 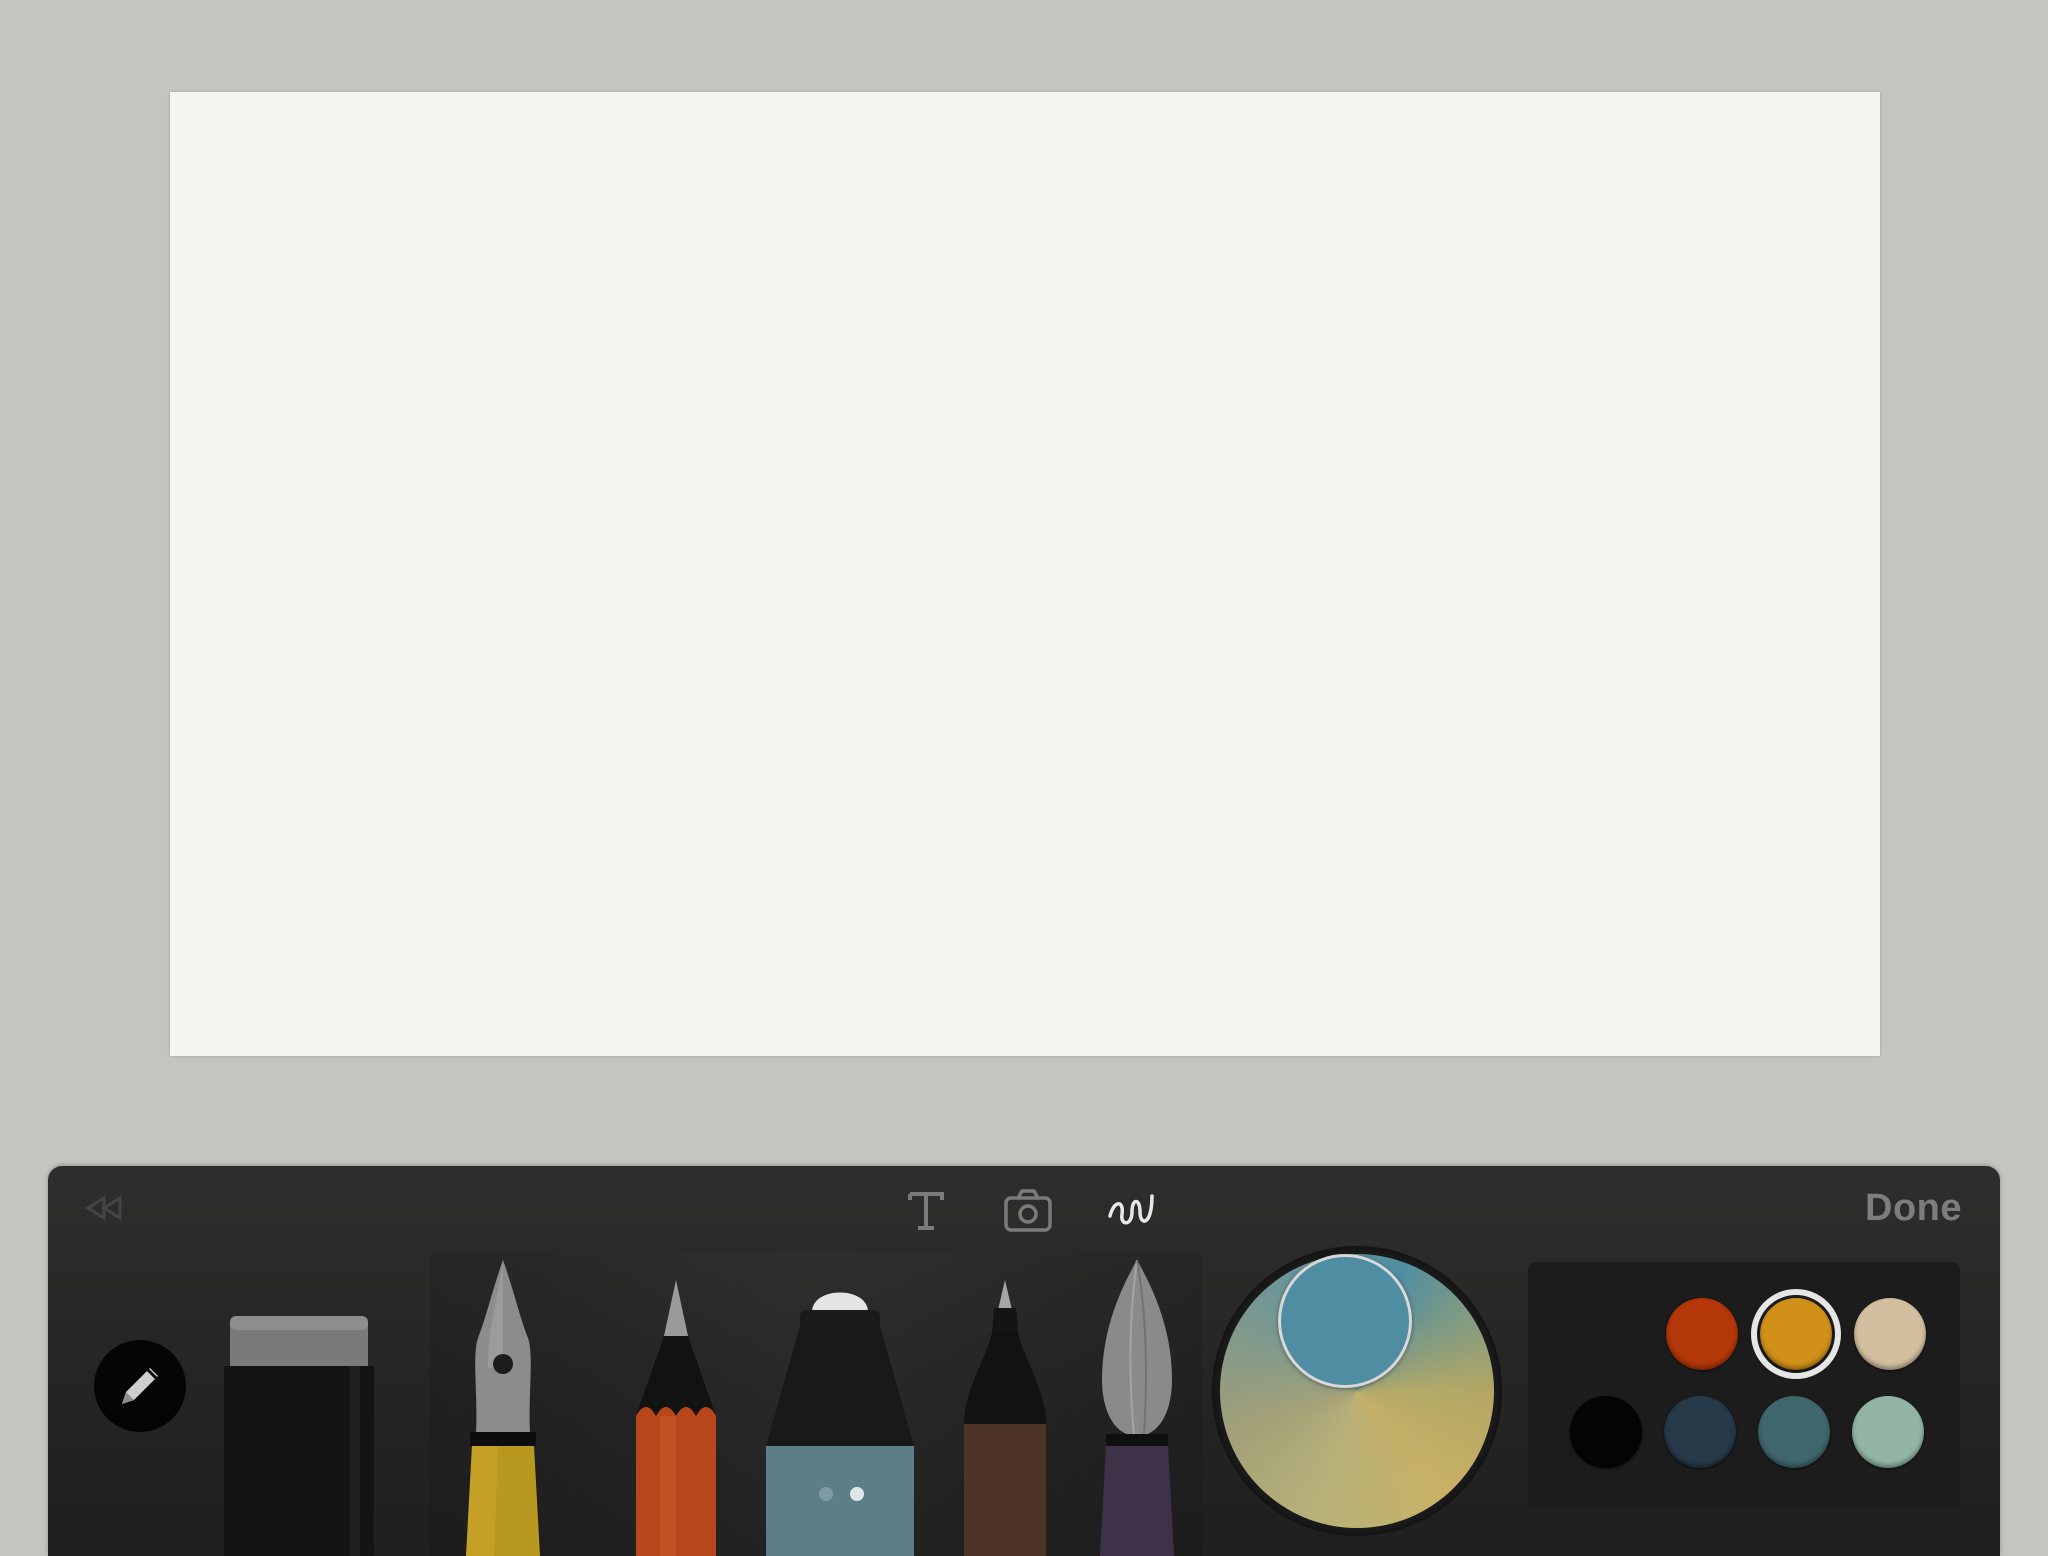 What do you see at coordinates (1744, 1385) in the screenshot?
I see `color-palette` at bounding box center [1744, 1385].